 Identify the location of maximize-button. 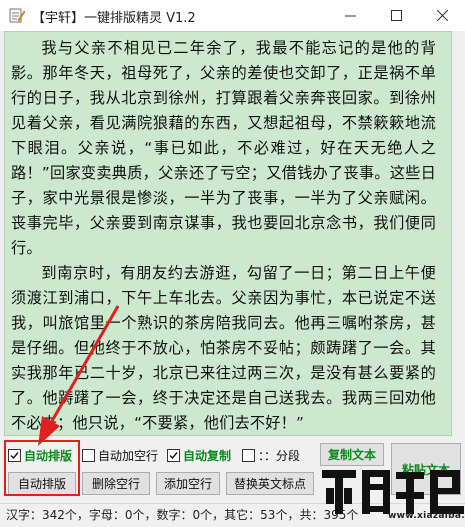
(396, 15).